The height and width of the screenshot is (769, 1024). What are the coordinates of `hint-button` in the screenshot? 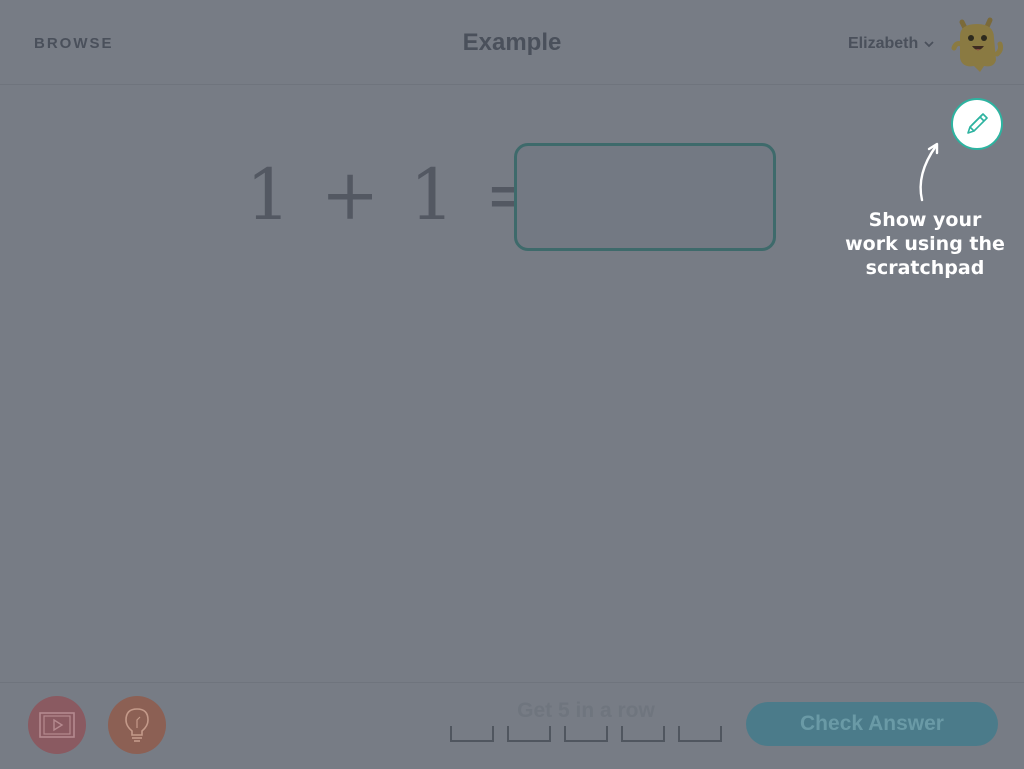 It's located at (137, 725).